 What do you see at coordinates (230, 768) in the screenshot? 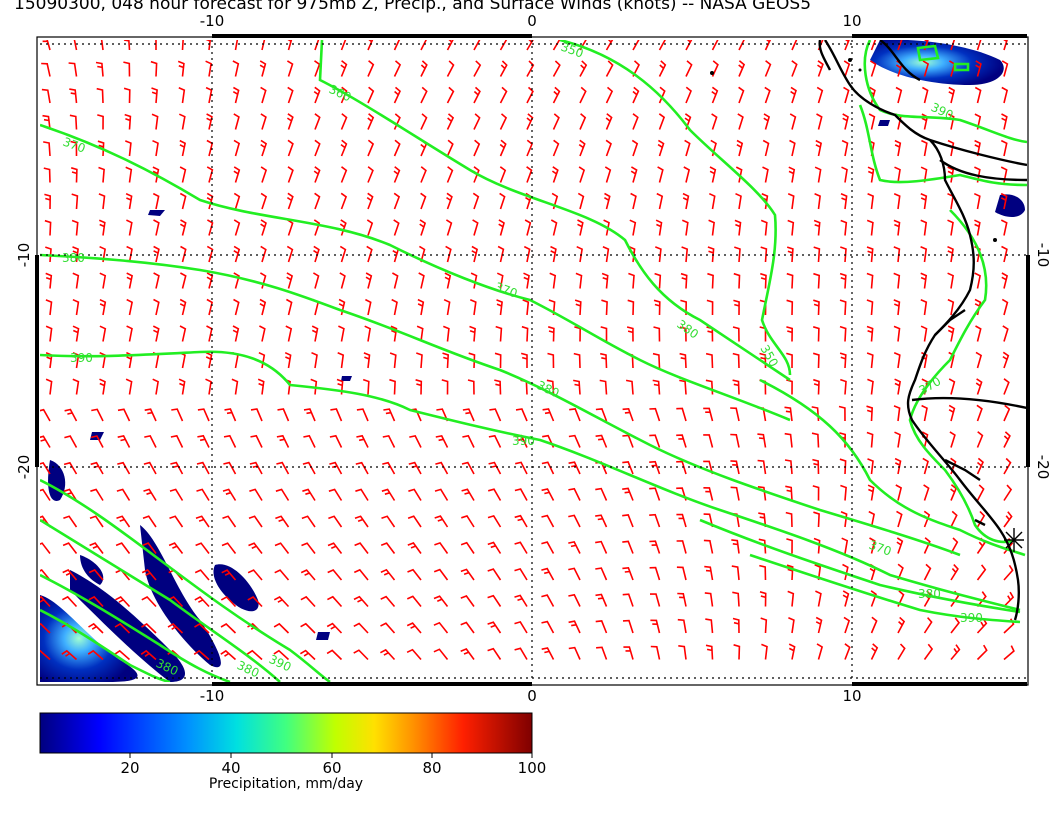
I see `colorbar-tick: 40` at bounding box center [230, 768].